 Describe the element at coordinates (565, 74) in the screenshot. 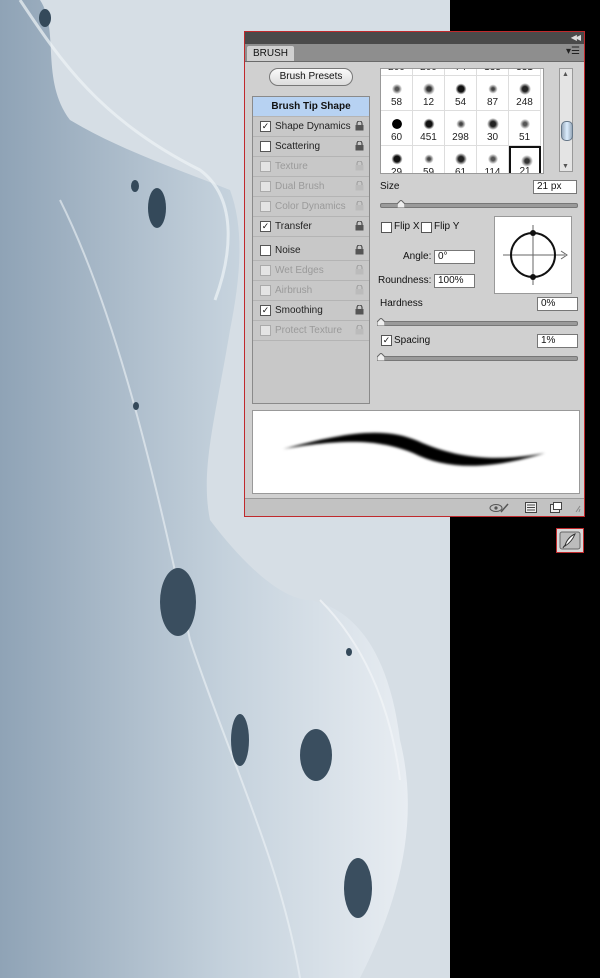

I see `scroll-up-icon: ▲` at that location.